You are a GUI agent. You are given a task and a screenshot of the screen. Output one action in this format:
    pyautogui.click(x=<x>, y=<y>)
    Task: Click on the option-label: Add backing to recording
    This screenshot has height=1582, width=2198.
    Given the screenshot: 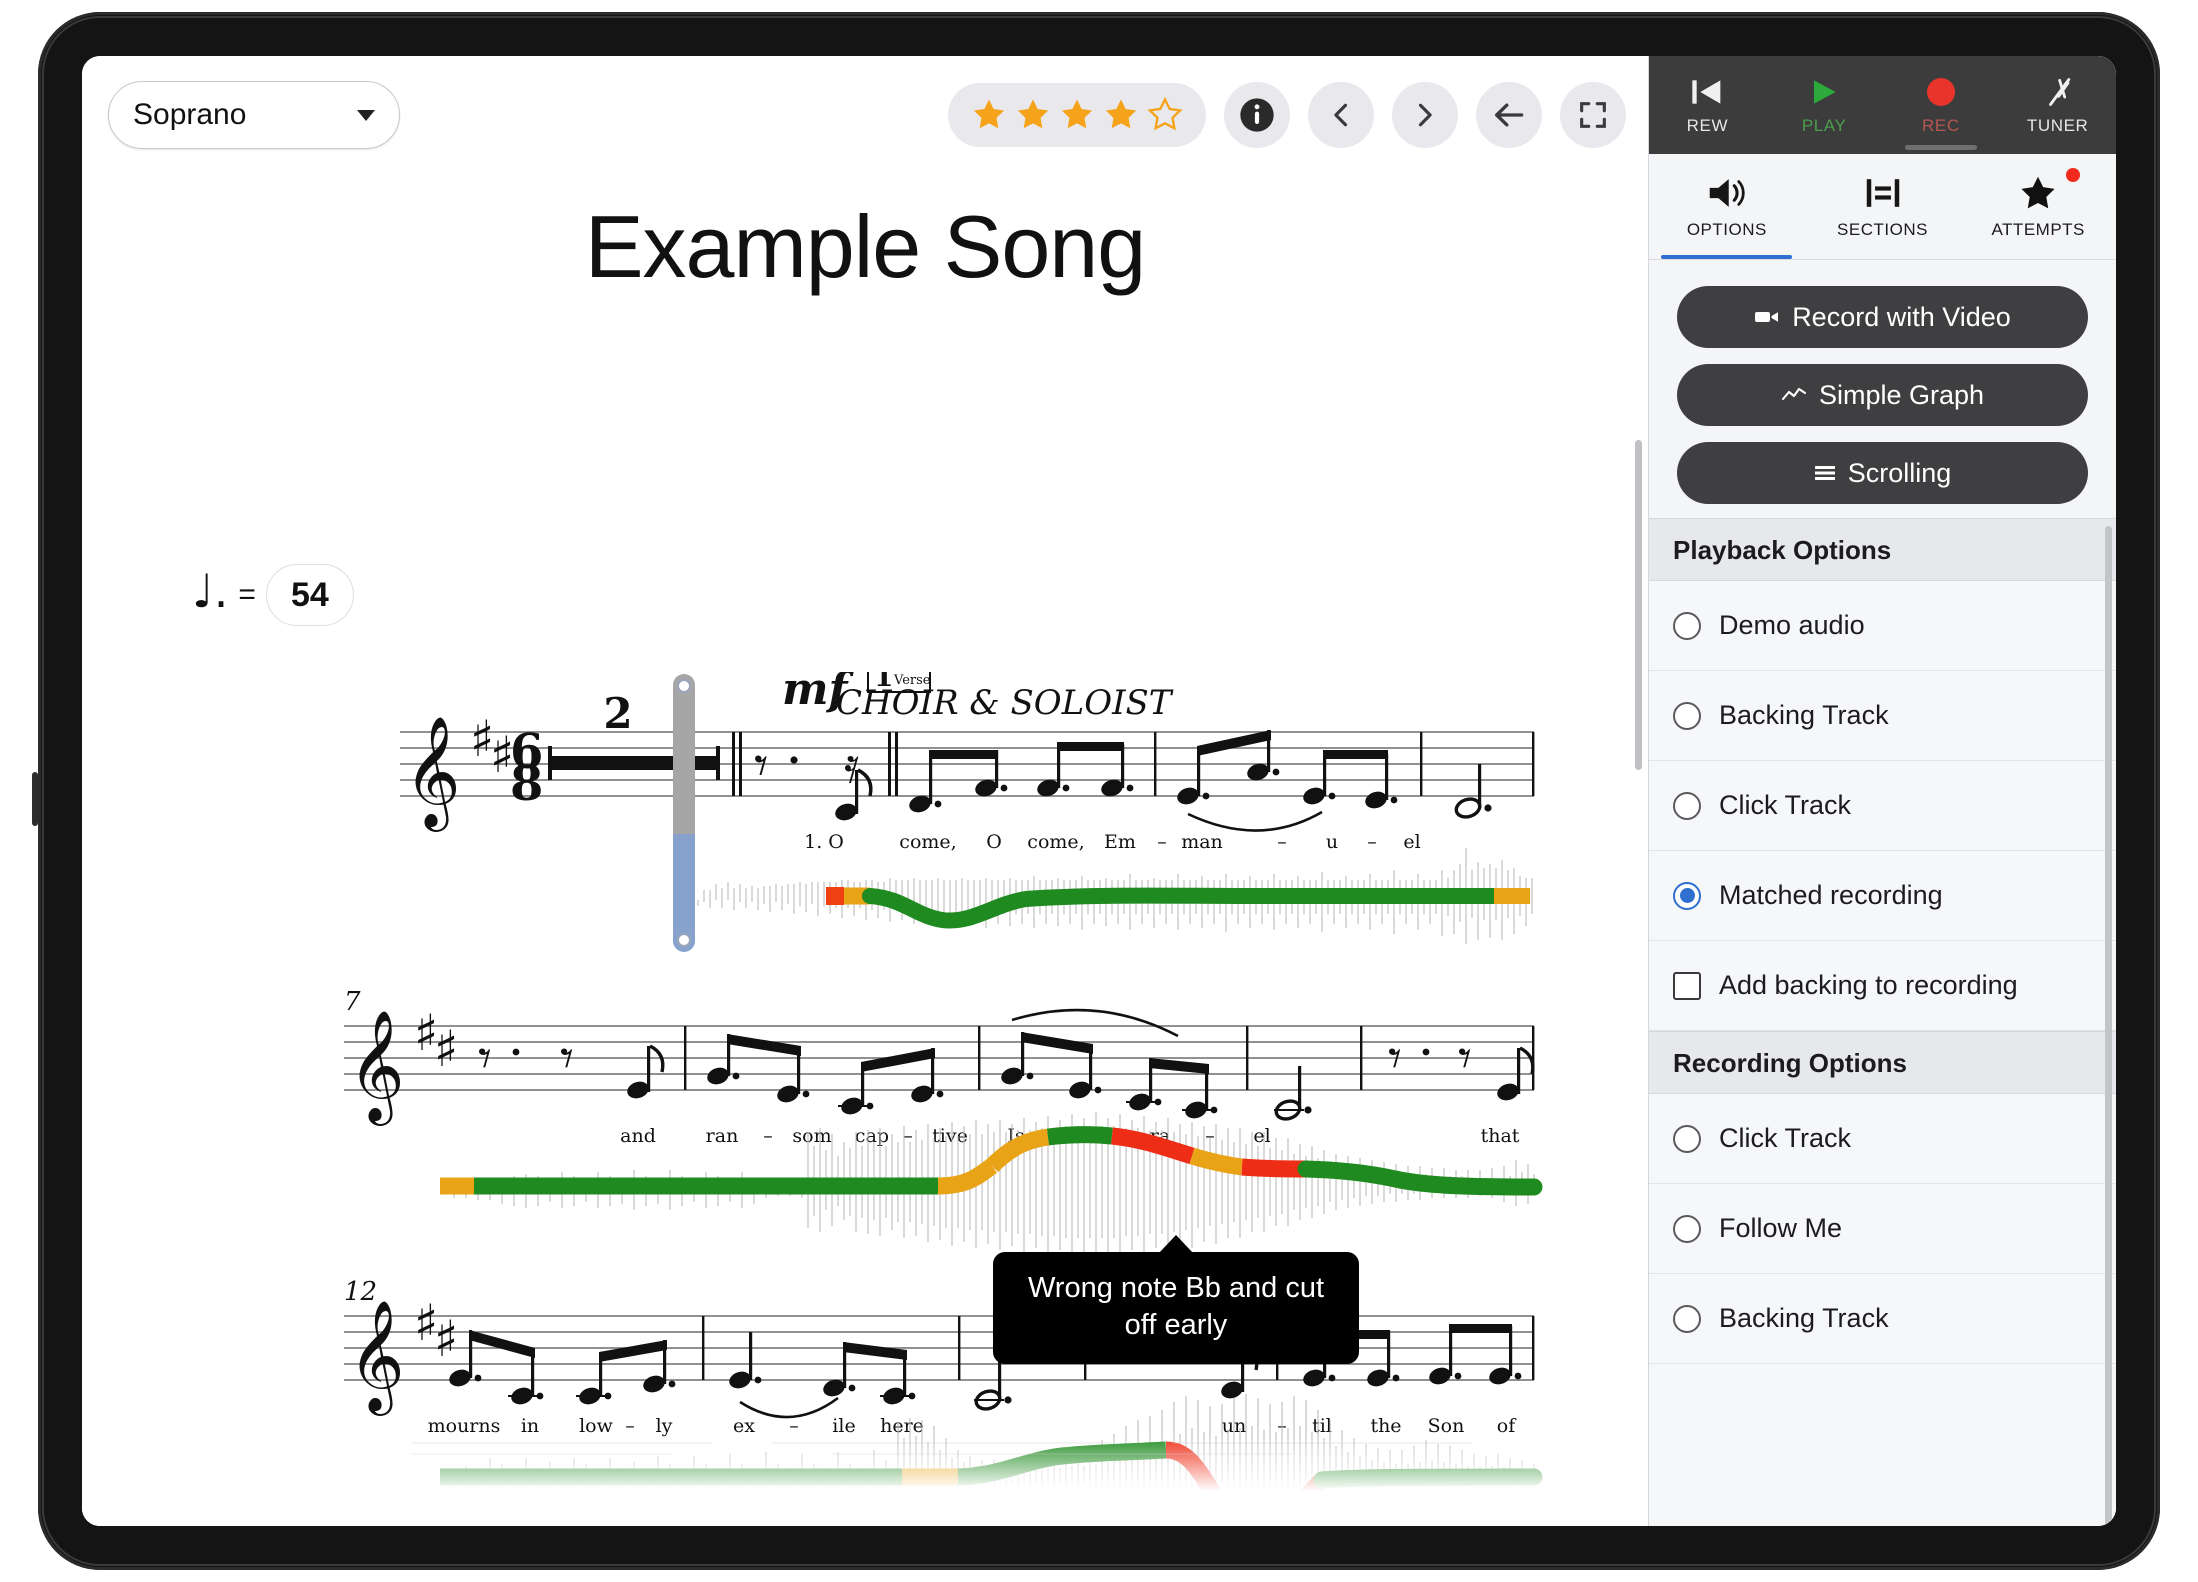 What is the action you would take?
    pyautogui.click(x=1868, y=985)
    